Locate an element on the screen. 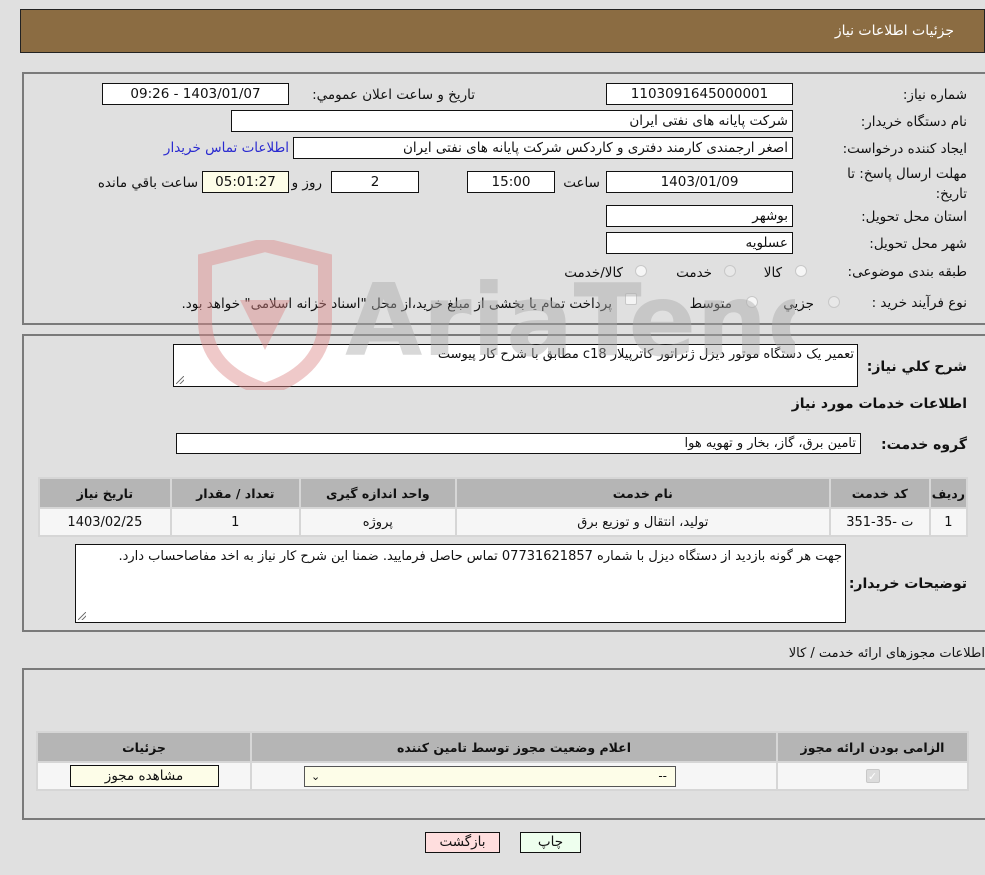  need-number-label: شماره نياز: is located at coordinates (934, 95).